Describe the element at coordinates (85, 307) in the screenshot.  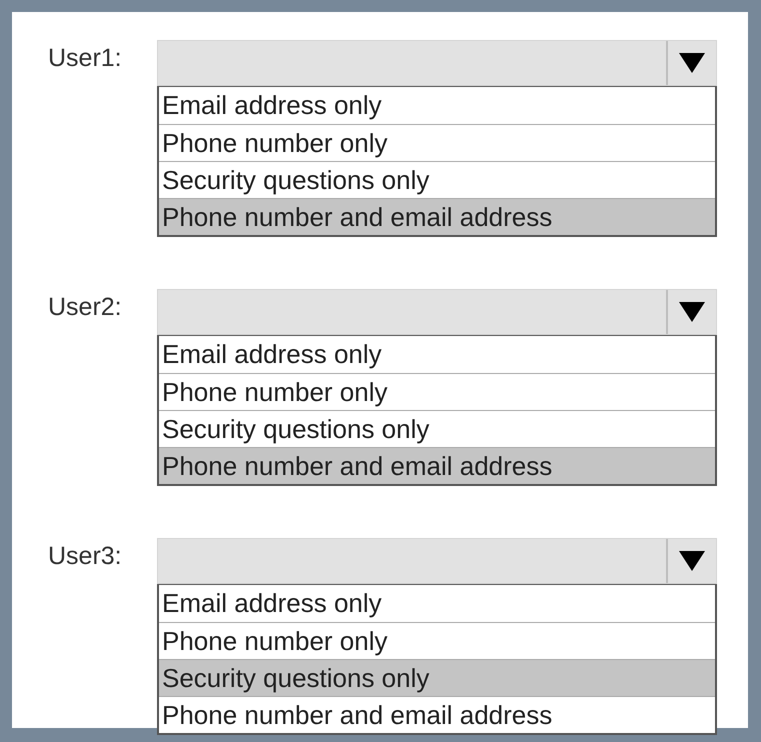
I see `user-label: User2:` at that location.